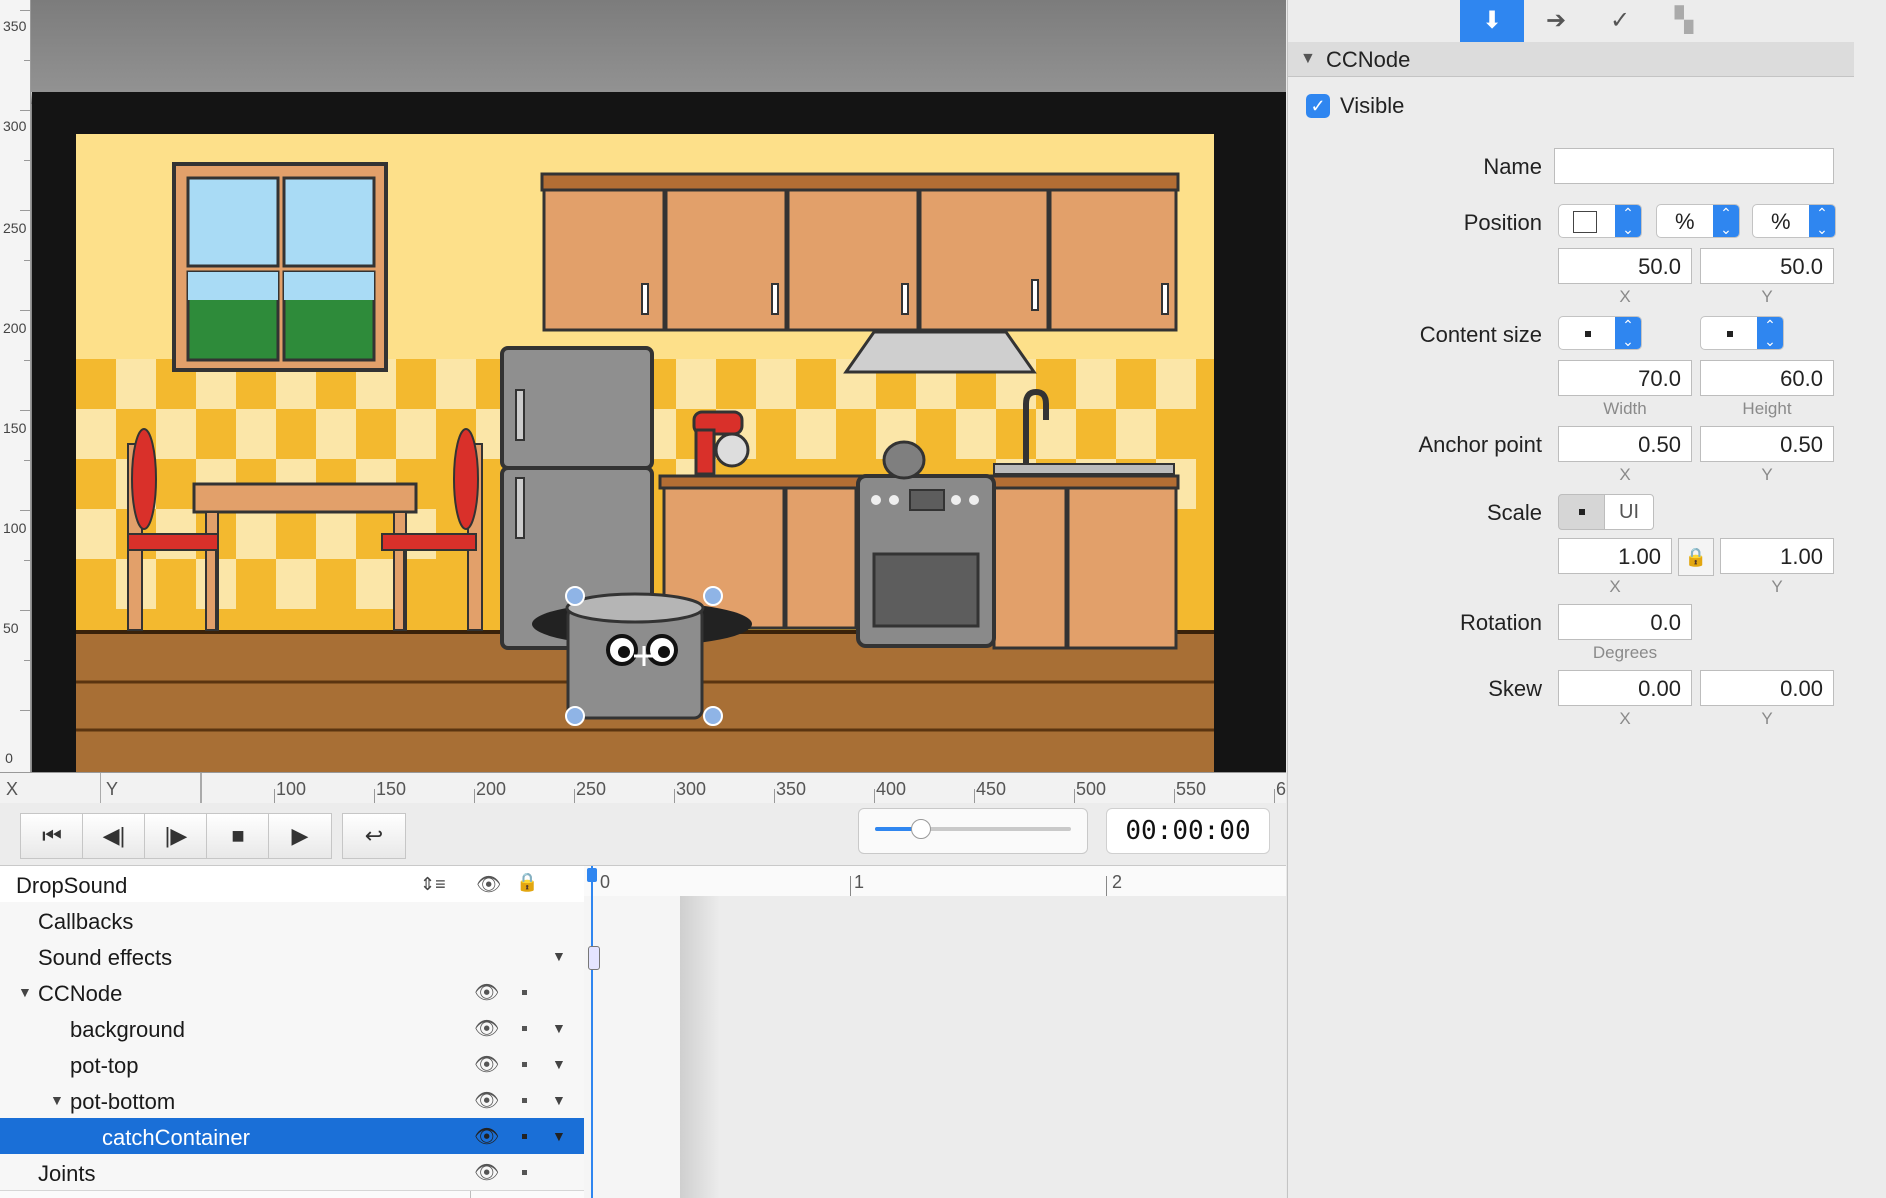  What do you see at coordinates (12, 789) in the screenshot?
I see `ruler-x-label: X` at bounding box center [12, 789].